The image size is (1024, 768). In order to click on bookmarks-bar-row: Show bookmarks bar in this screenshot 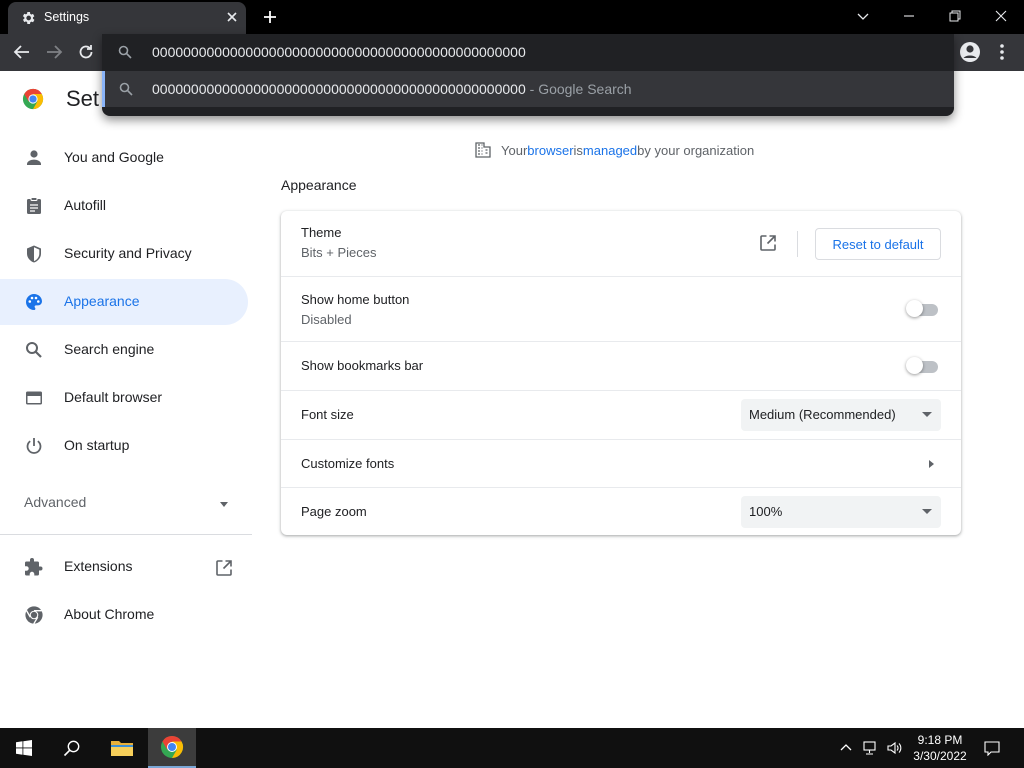, I will do `click(621, 365)`.